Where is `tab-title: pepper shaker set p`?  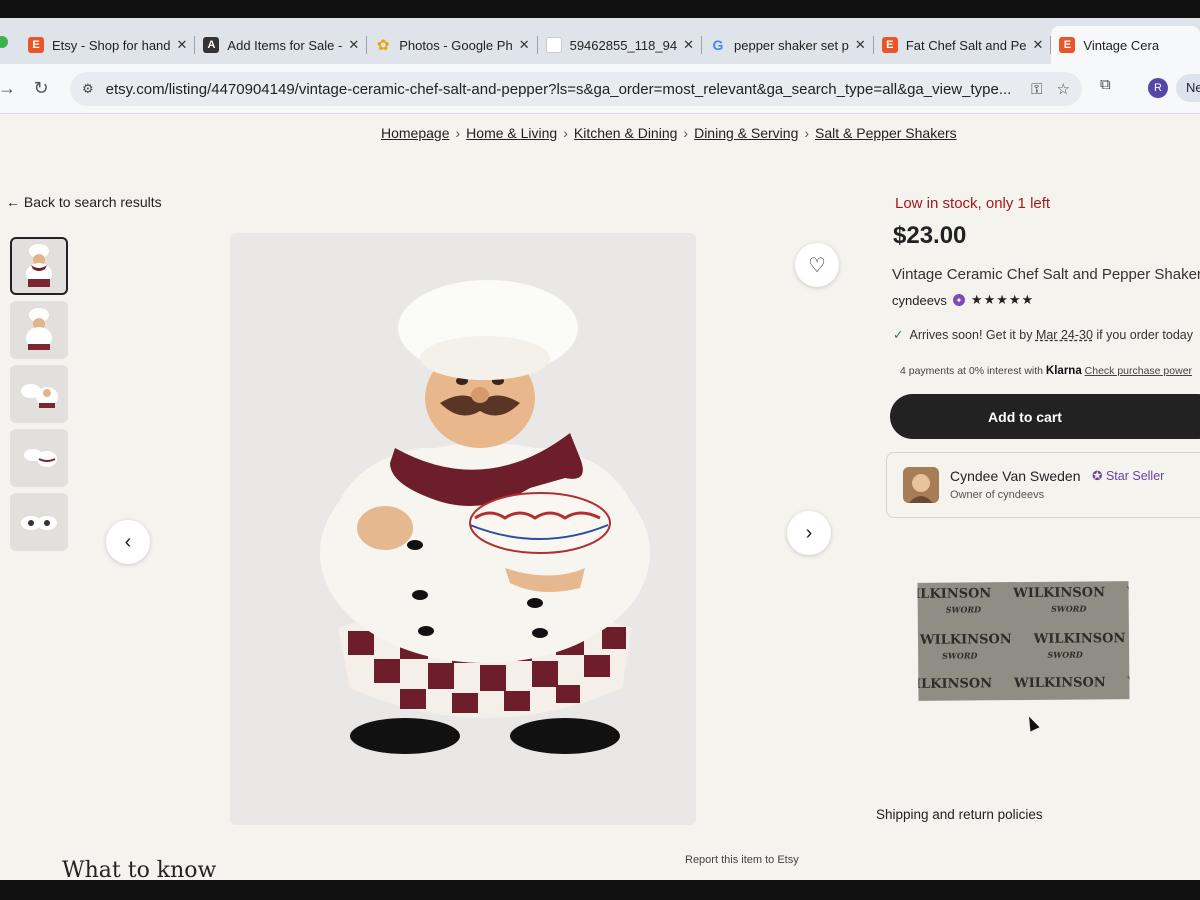 tab-title: pepper shaker set p is located at coordinates (791, 45).